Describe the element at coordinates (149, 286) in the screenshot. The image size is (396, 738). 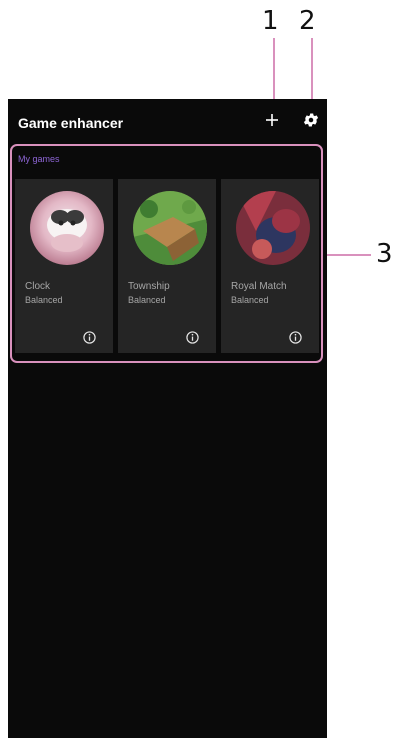
I see `game-name: Township` at that location.